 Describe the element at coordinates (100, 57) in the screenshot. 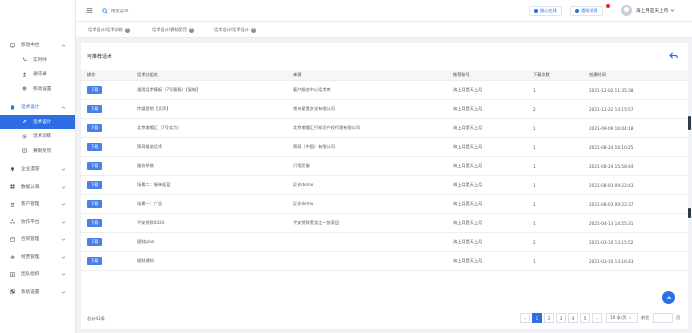

I see `page-title: 可推荐话术` at that location.